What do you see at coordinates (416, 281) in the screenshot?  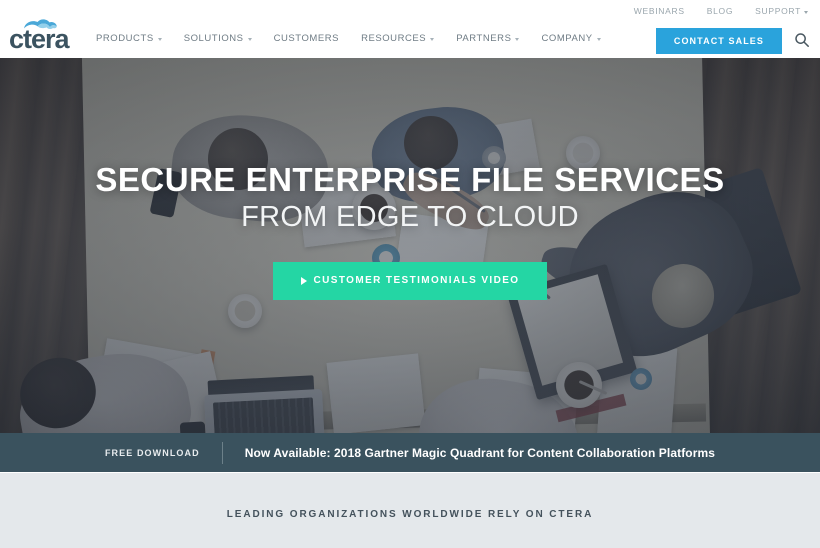 I see `hero-cta-label: CUSTOMER TESTIMONIALS VIDEO` at bounding box center [416, 281].